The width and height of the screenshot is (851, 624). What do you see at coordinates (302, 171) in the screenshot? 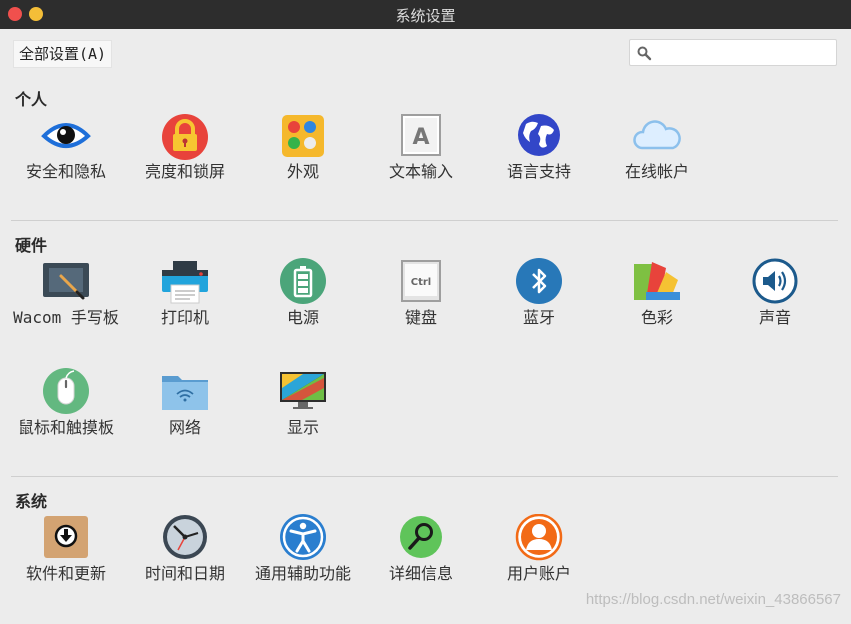
I see `item-label: 外观` at bounding box center [302, 171].